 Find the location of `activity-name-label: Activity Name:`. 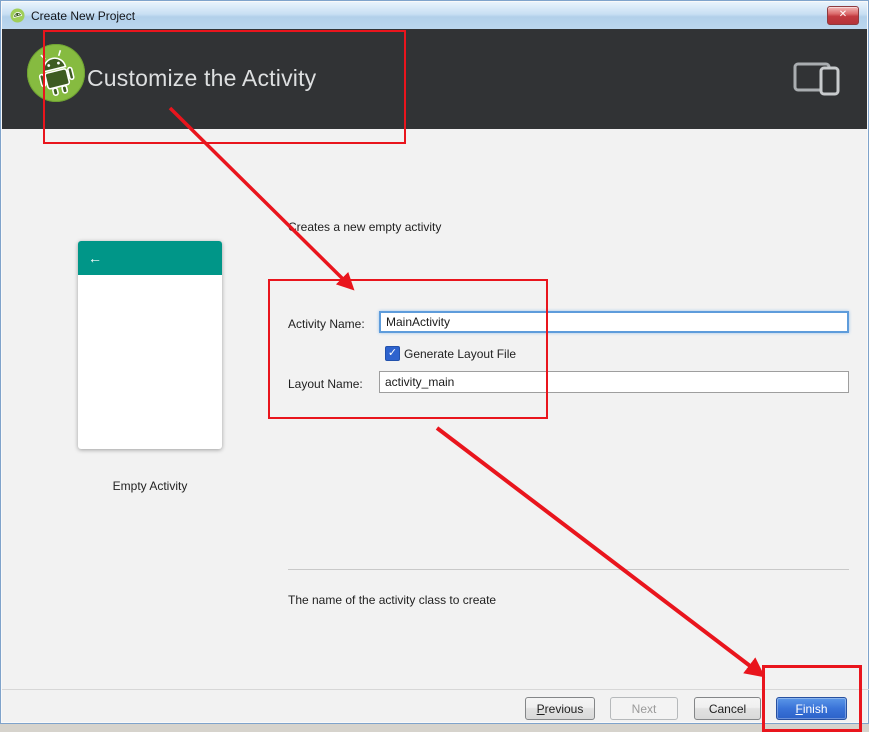

activity-name-label: Activity Name: is located at coordinates (326, 324).